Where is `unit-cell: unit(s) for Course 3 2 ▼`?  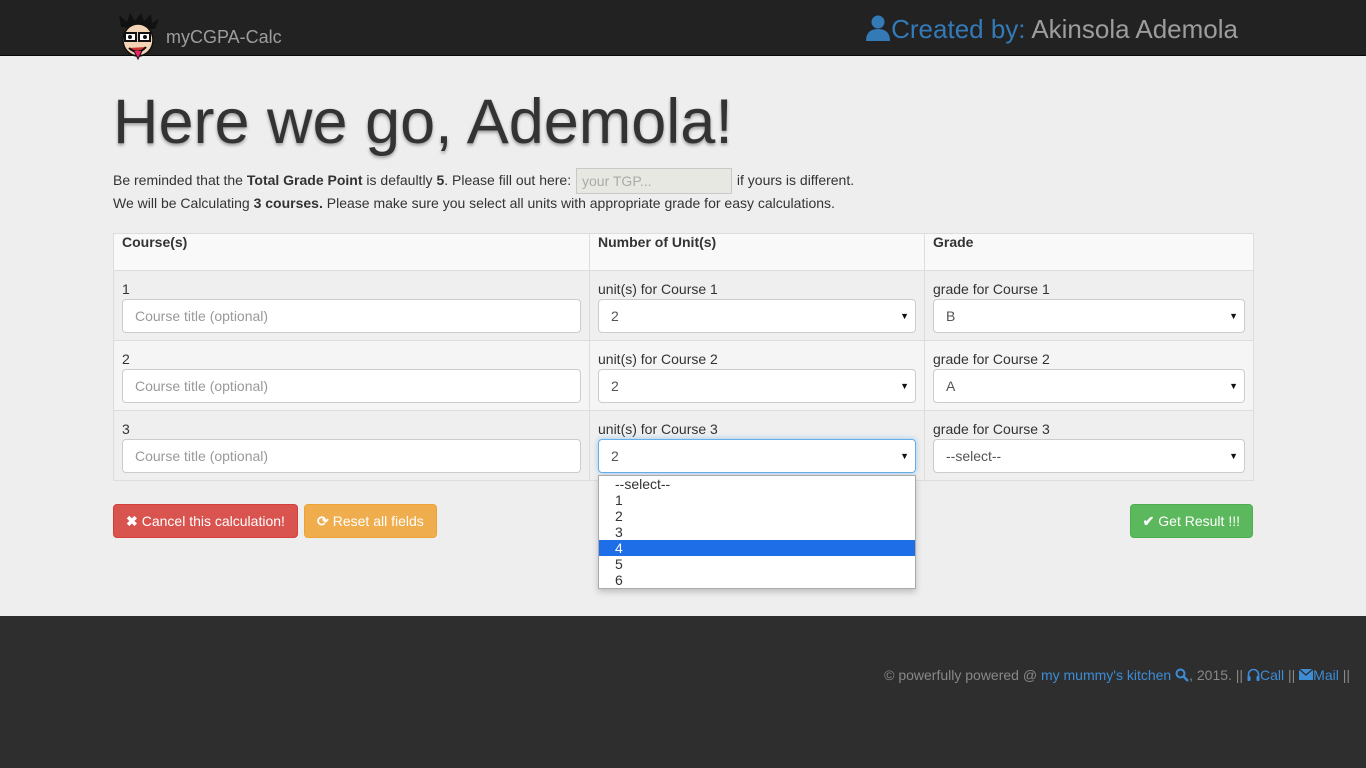 unit-cell: unit(s) for Course 3 2 ▼ is located at coordinates (757, 445).